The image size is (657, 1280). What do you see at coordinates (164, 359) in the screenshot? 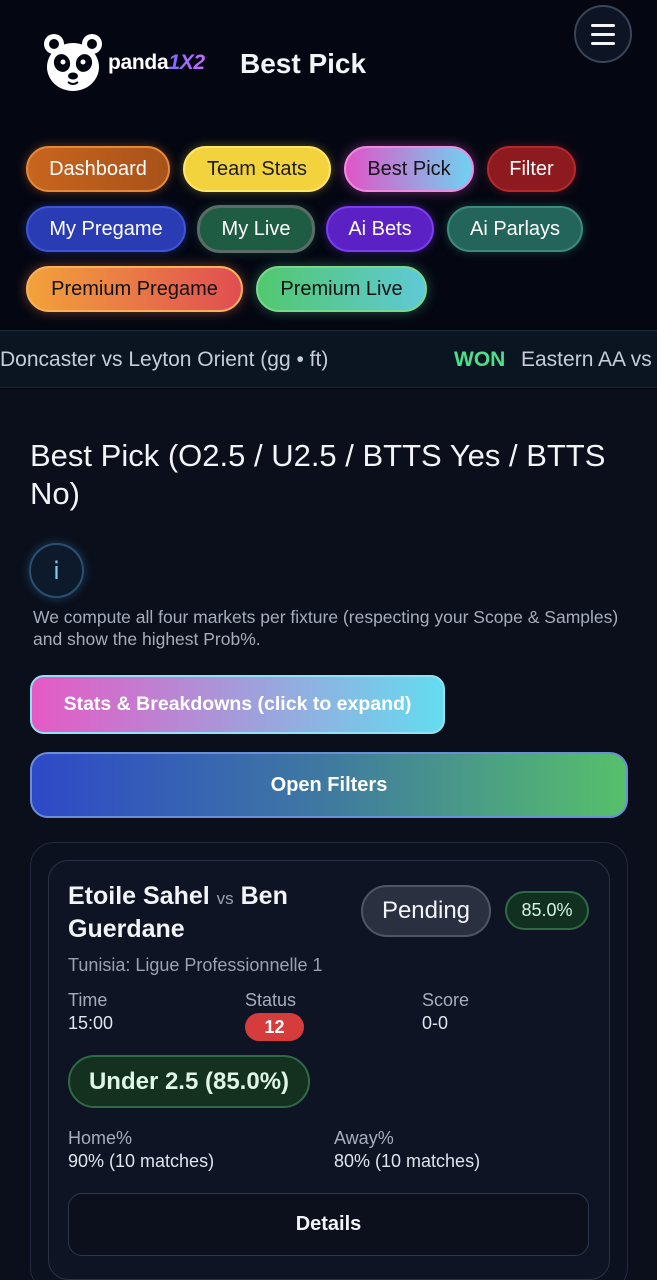
I see `ticker-item: Doncaster vs Leyton Orient (gg • ft)` at bounding box center [164, 359].